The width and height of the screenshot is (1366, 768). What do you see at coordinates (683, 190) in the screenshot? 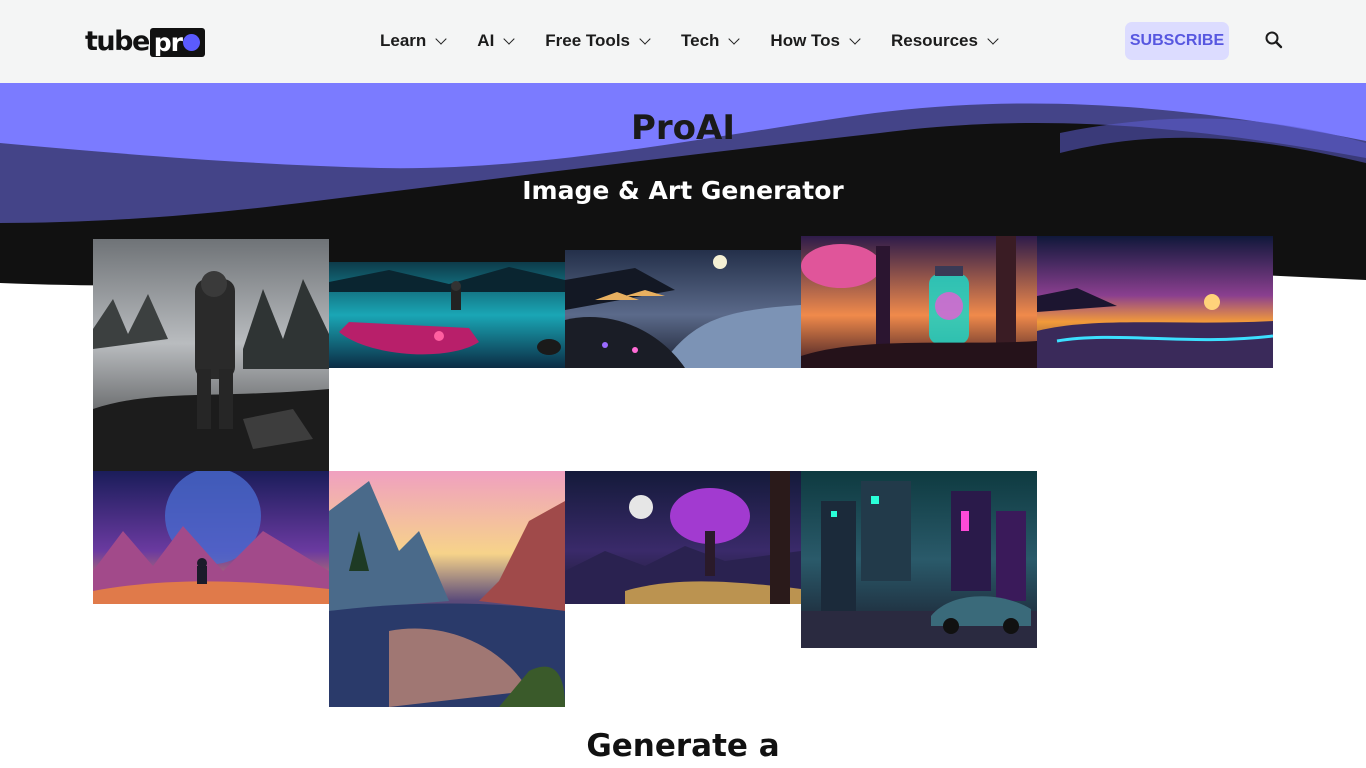
I see `hero-subtitle: Image & Art Generator` at bounding box center [683, 190].